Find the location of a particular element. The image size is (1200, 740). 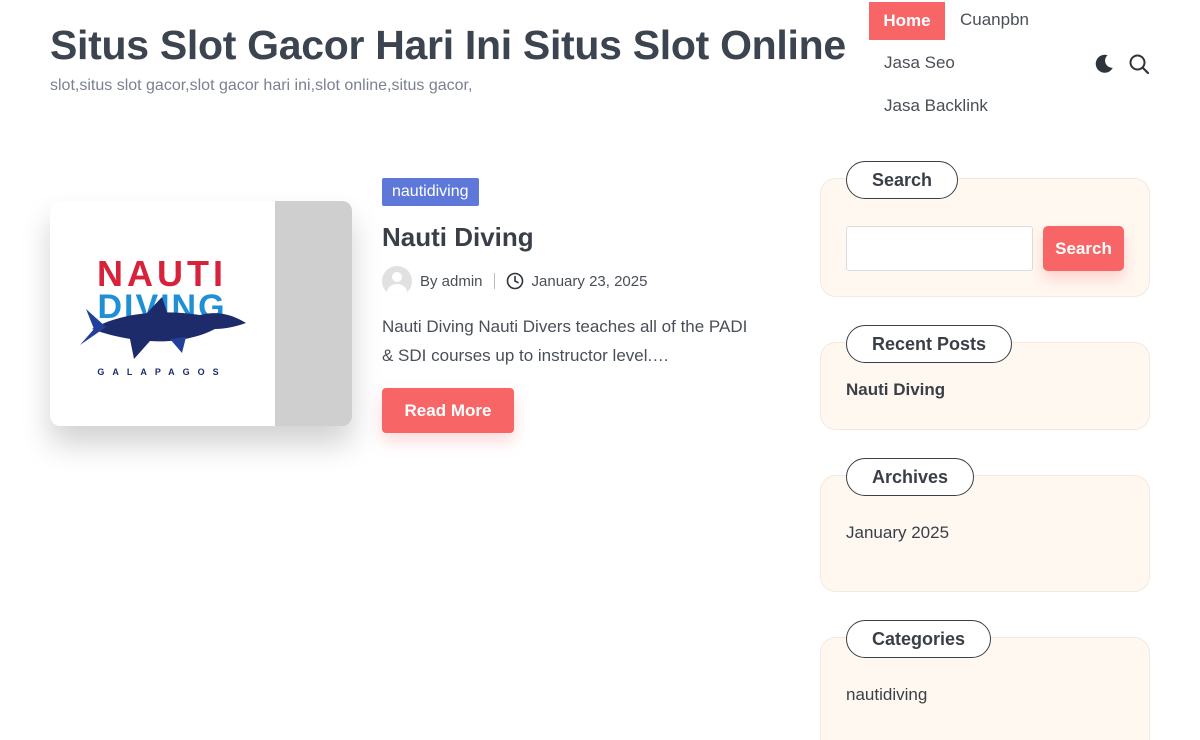

recent-post-link: Nauti Diving is located at coordinates (895, 390).